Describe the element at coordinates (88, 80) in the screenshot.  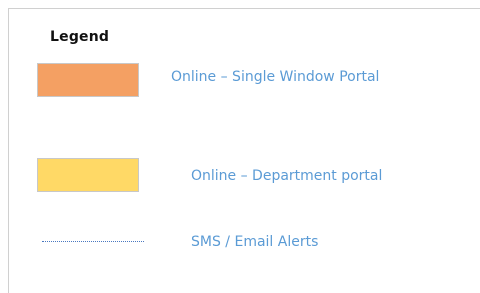
I see `single-window-portal-swatch` at that location.